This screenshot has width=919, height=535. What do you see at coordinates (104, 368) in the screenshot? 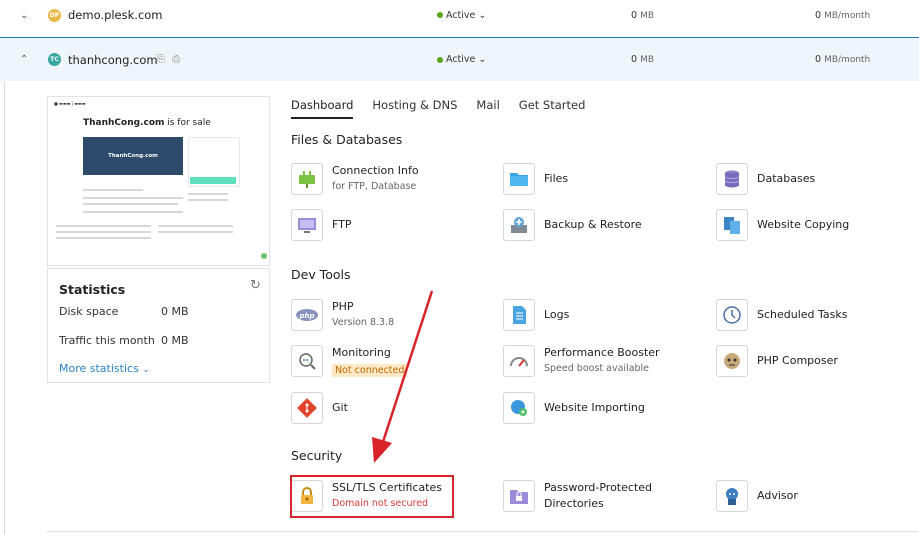
I see `more-statistics-link: More statistics ⌄` at bounding box center [104, 368].